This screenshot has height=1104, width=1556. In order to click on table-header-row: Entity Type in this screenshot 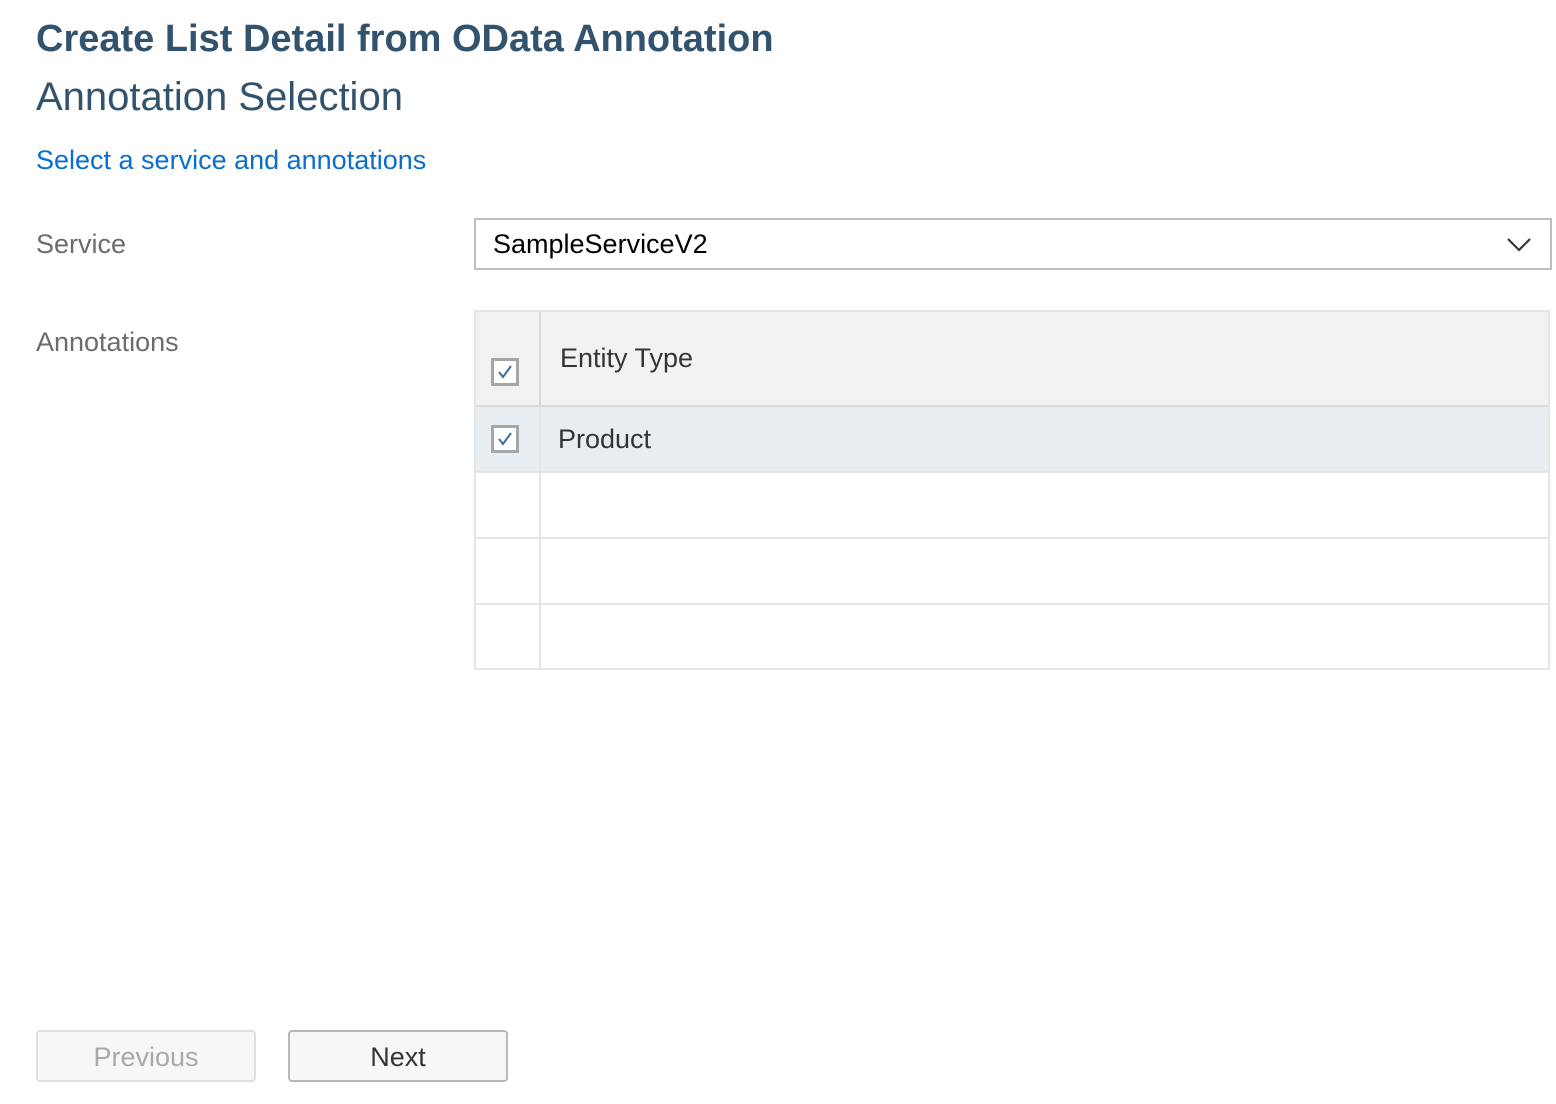, I will do `click(1012, 359)`.